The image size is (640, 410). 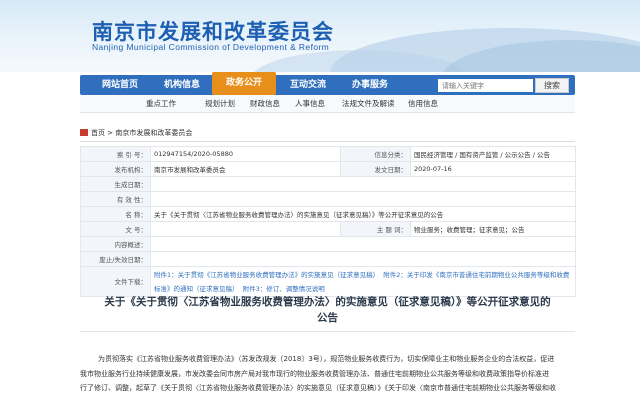 I want to click on nav-item-services: 办事服务, so click(x=370, y=85).